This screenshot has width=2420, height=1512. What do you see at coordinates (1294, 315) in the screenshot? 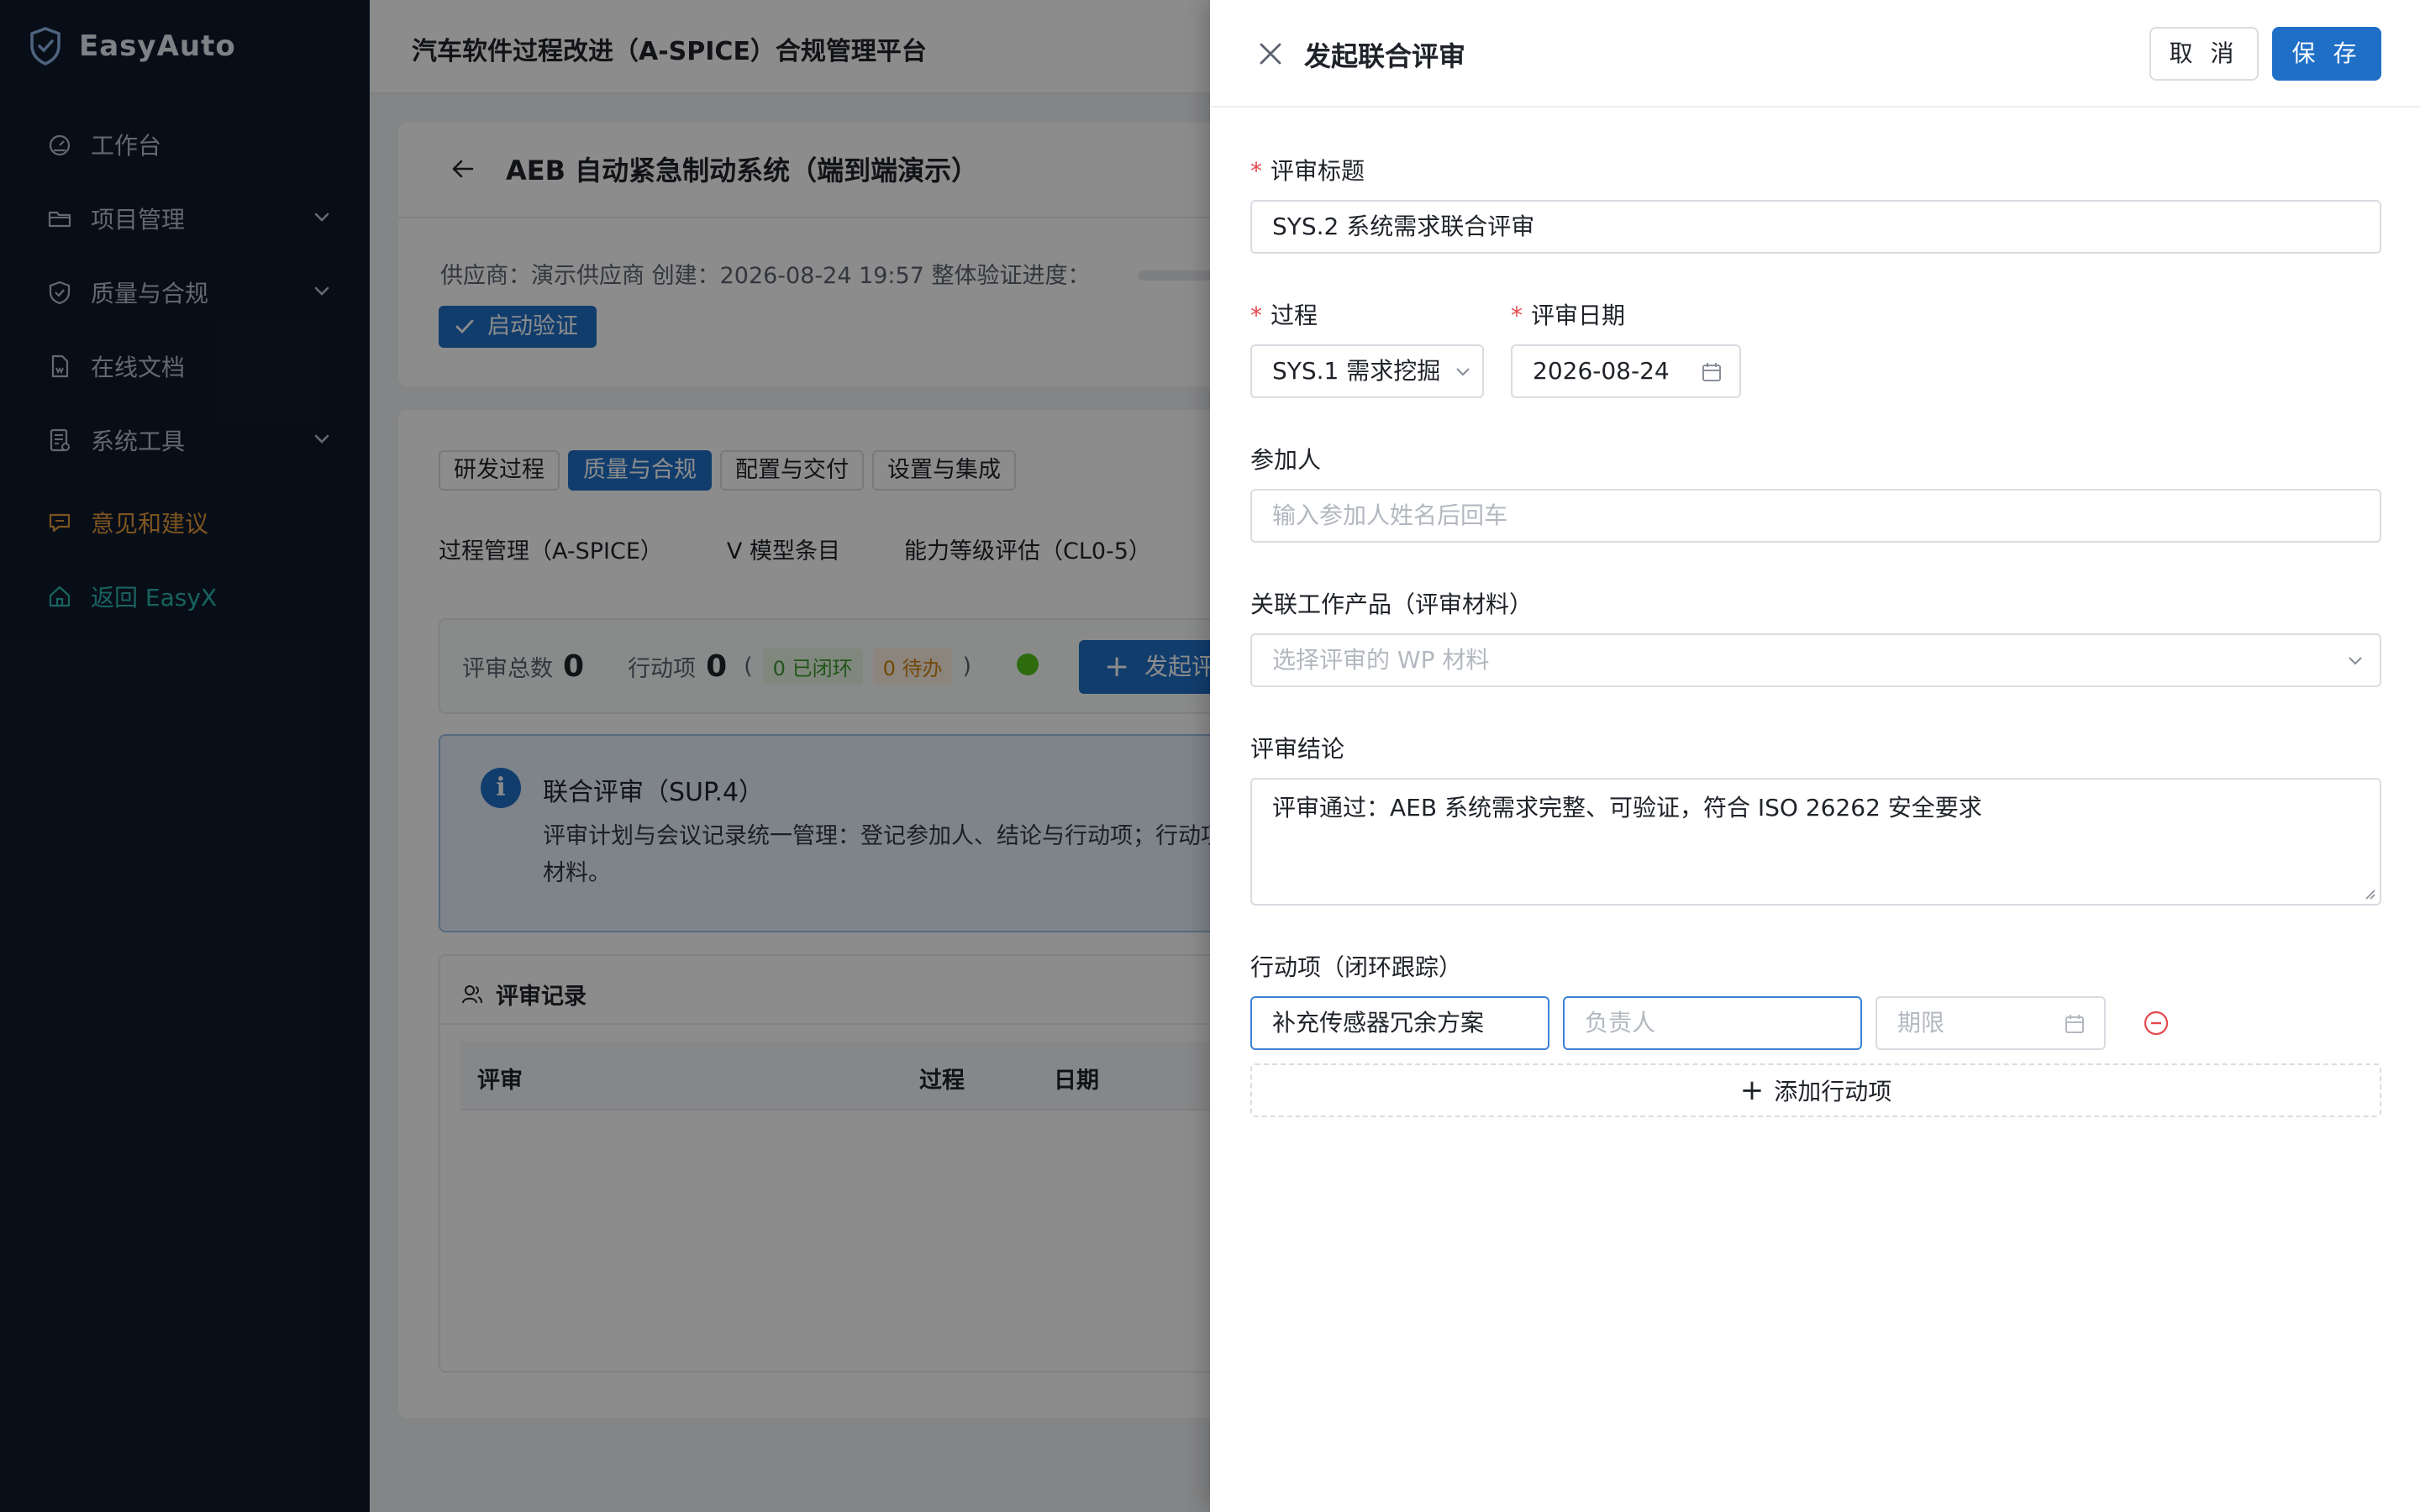
I see `process-label-text: 过程` at bounding box center [1294, 315].